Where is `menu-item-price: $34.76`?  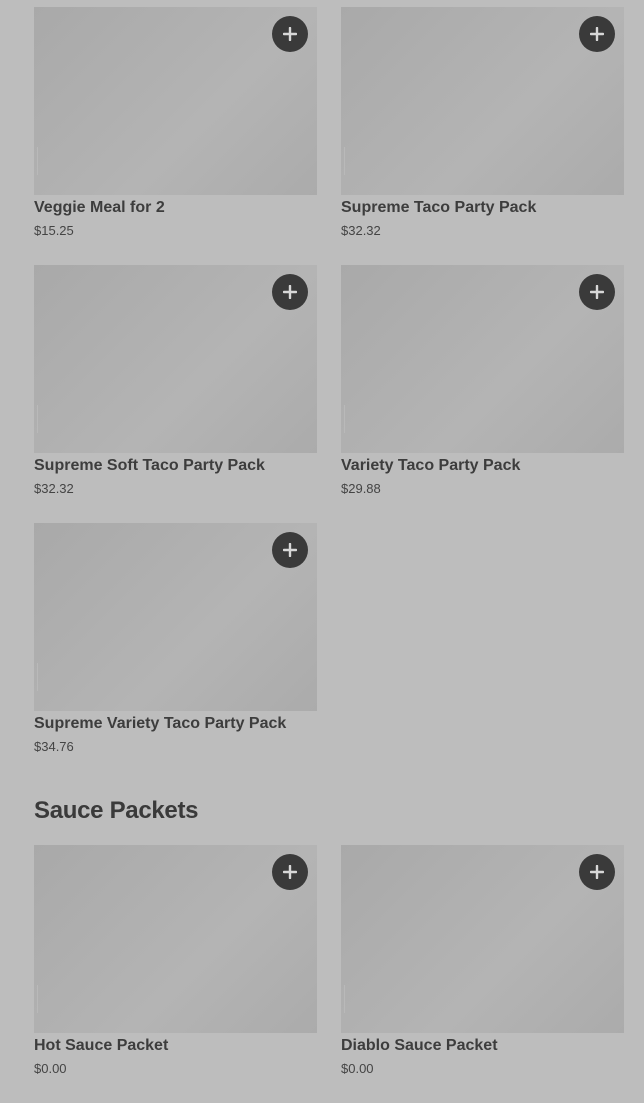 menu-item-price: $34.76 is located at coordinates (54, 746).